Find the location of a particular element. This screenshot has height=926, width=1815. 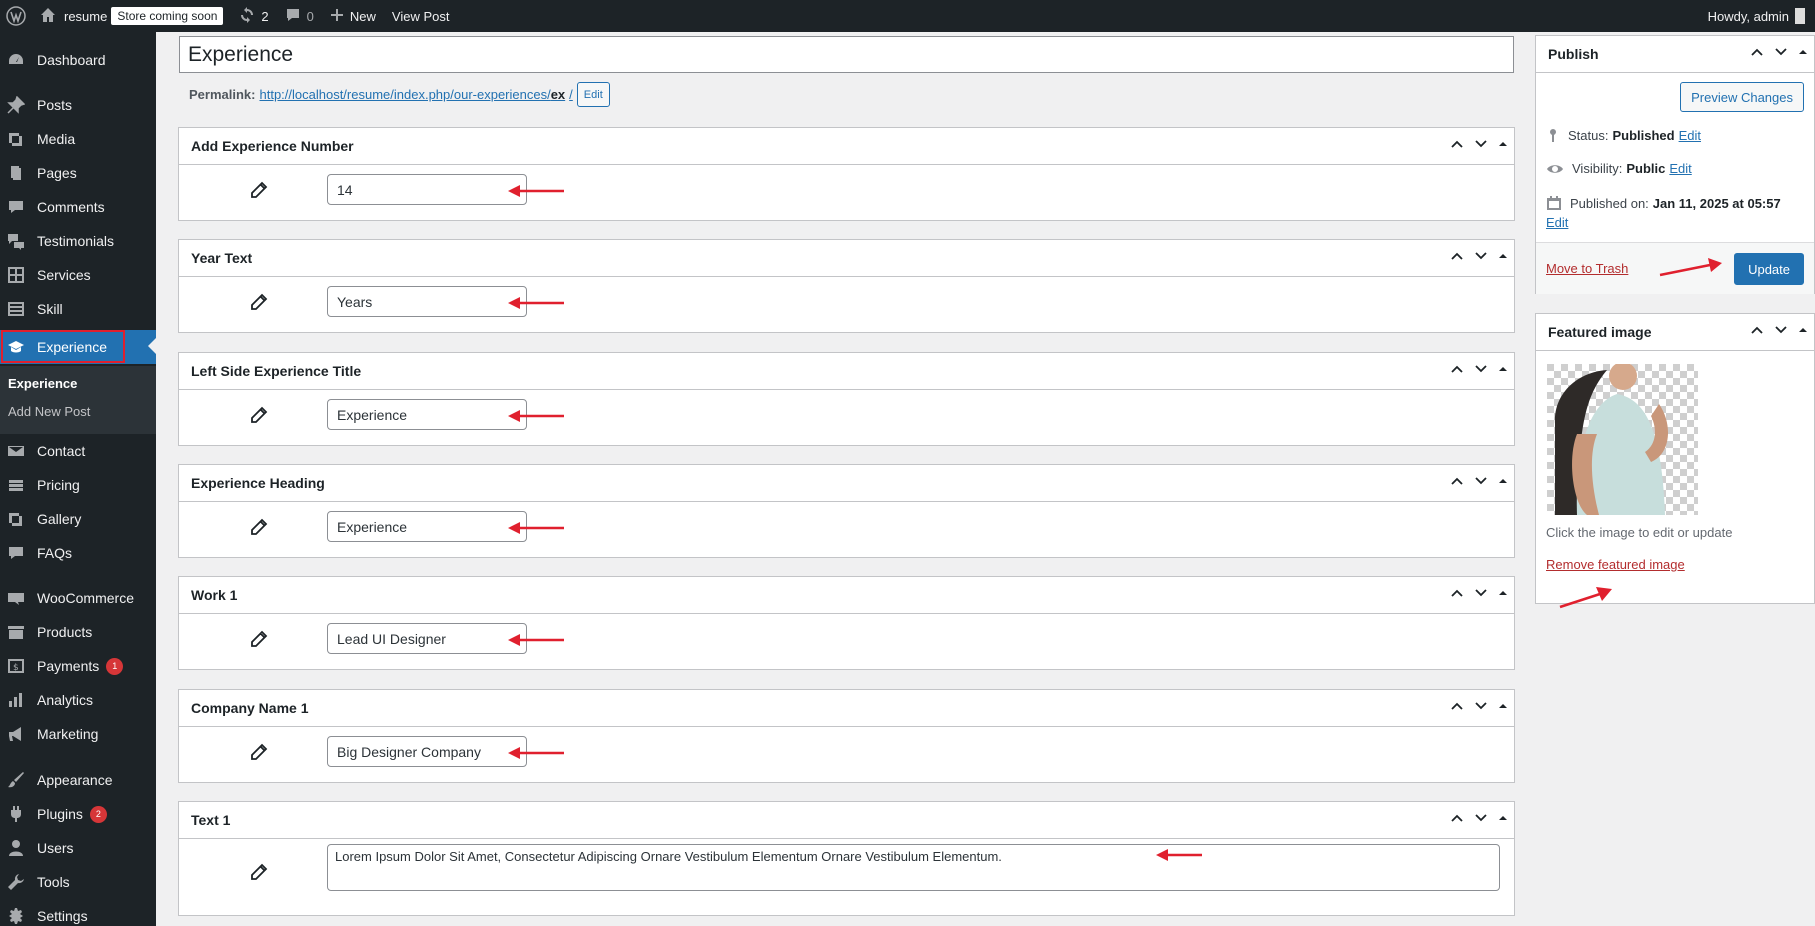

published-value: Jan 11, 2025 at 05:57 is located at coordinates (1716, 203).